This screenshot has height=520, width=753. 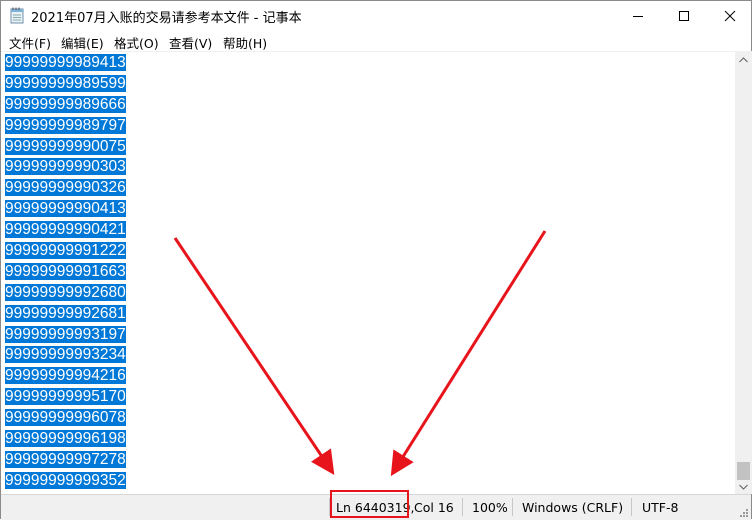 I want to click on selected-text: 99999999990421, so click(x=65, y=230).